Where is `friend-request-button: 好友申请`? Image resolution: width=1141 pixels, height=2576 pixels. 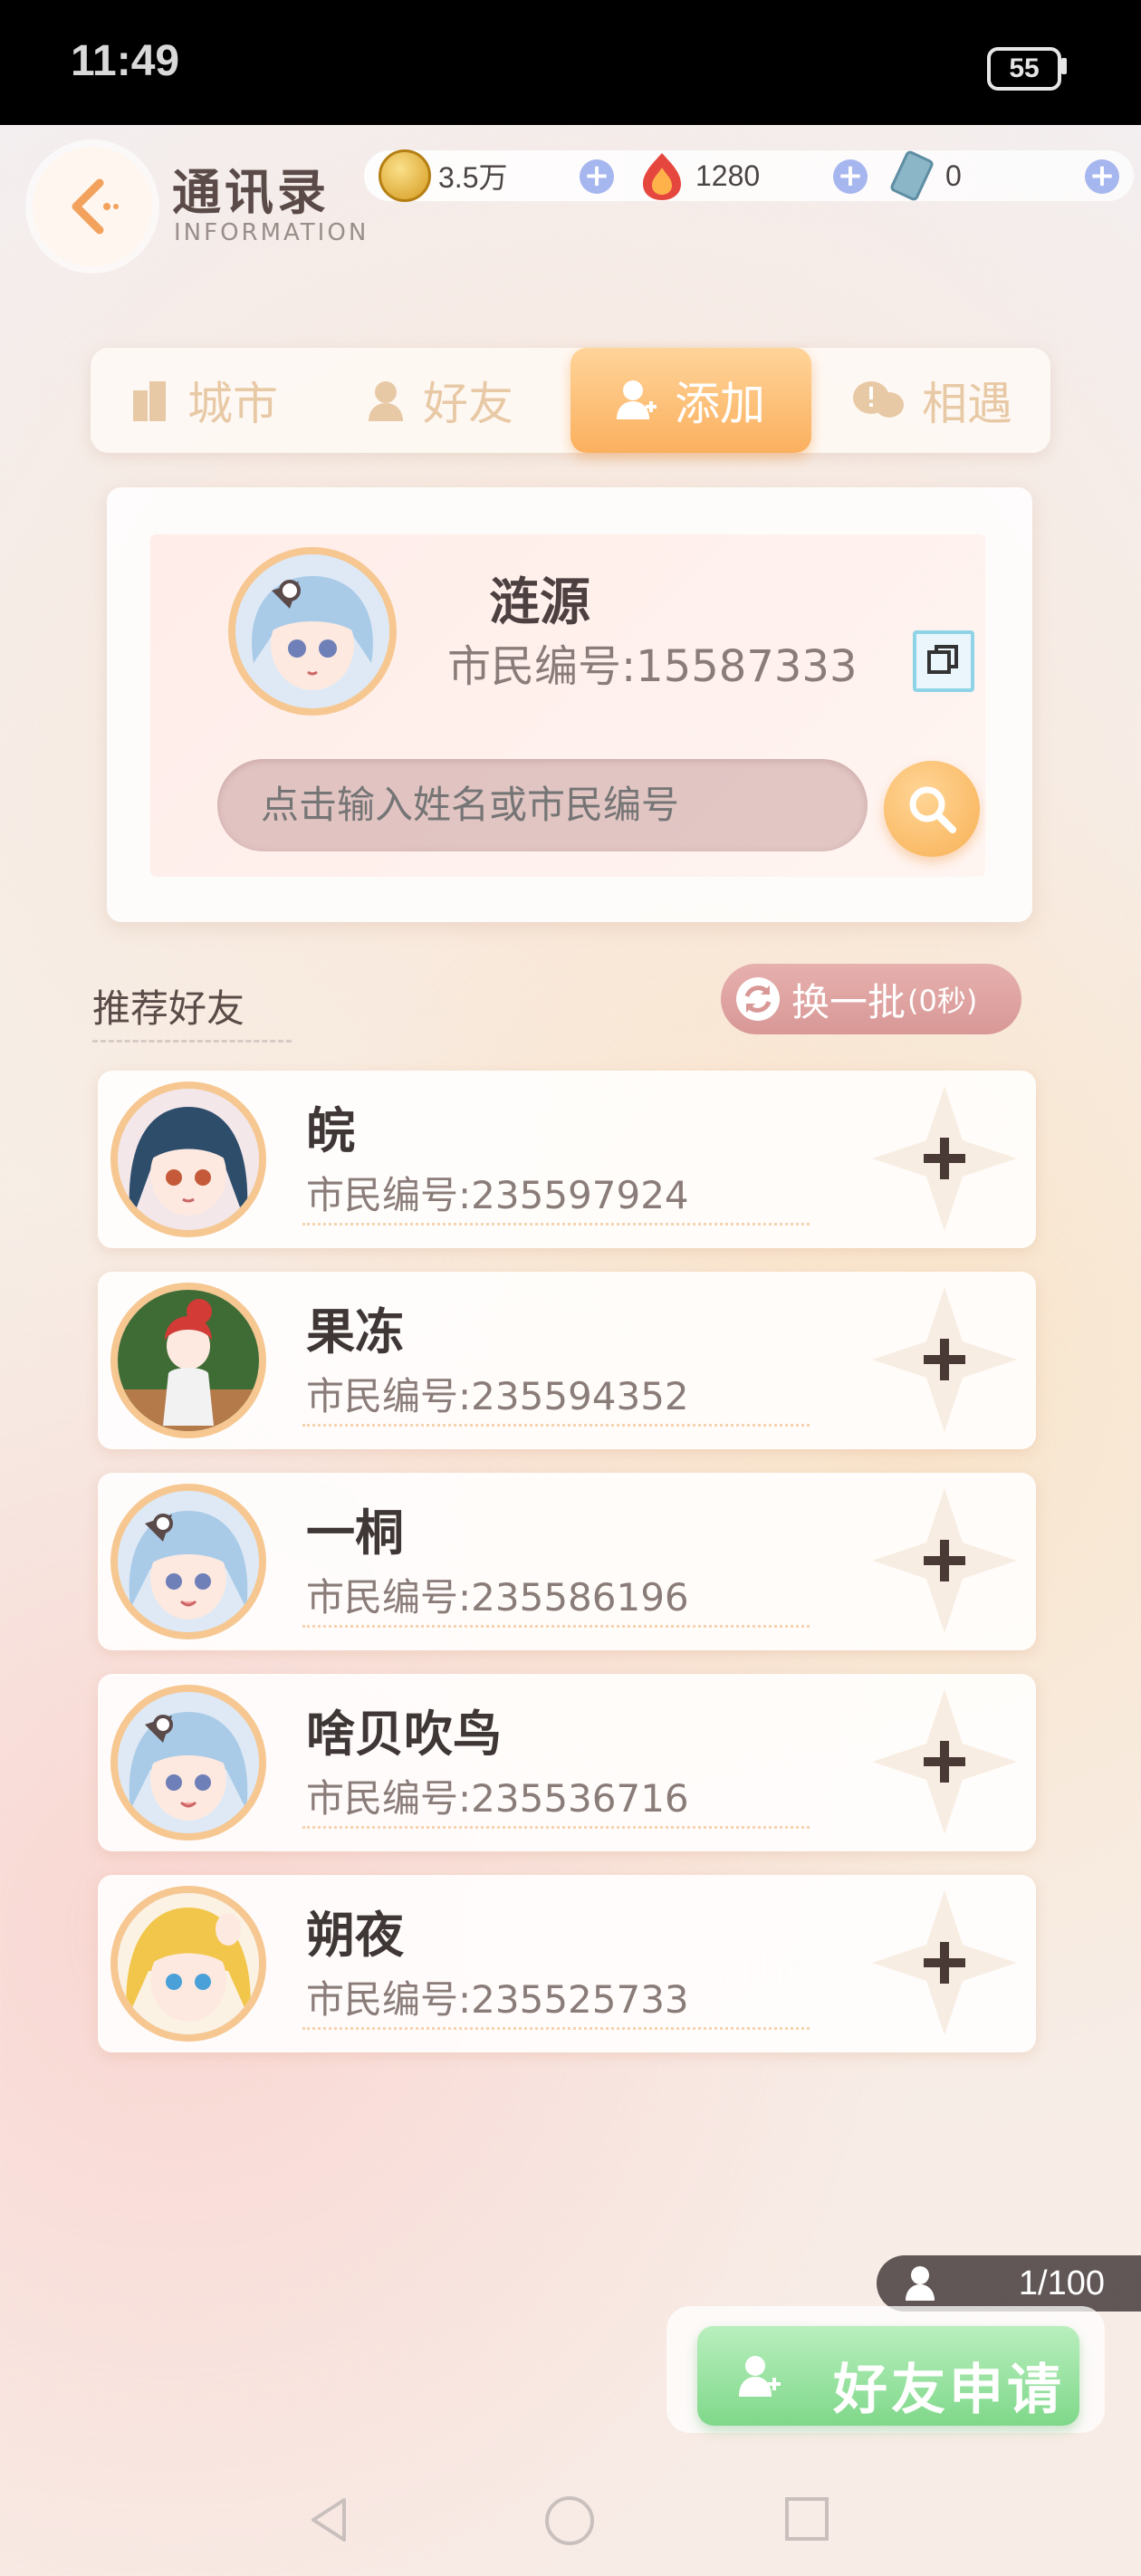 friend-request-button: 好友申请 is located at coordinates (888, 2376).